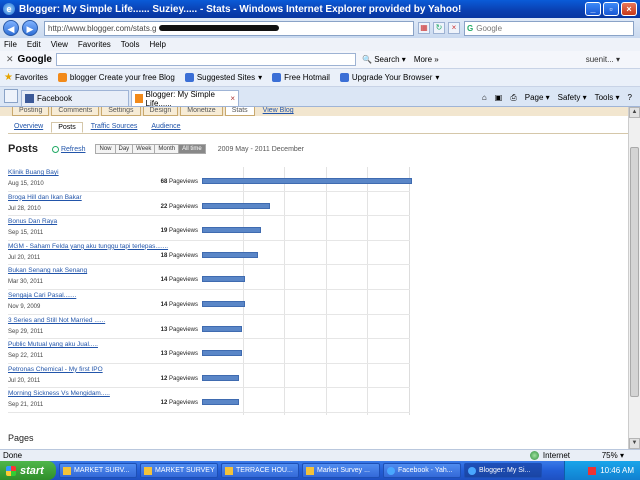 This screenshot has height=480, width=640. I want to click on home-icon: ⌂, so click(484, 98).